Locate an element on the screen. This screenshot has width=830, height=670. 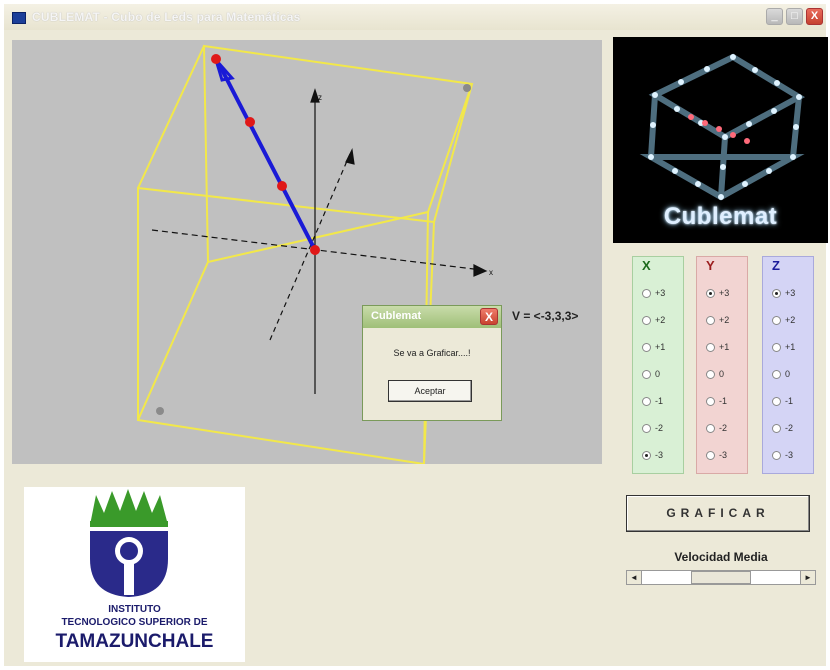
x-axis-selector: X +3 +2 +1 0 -1 -2 -3 is located at coordinates (658, 365).